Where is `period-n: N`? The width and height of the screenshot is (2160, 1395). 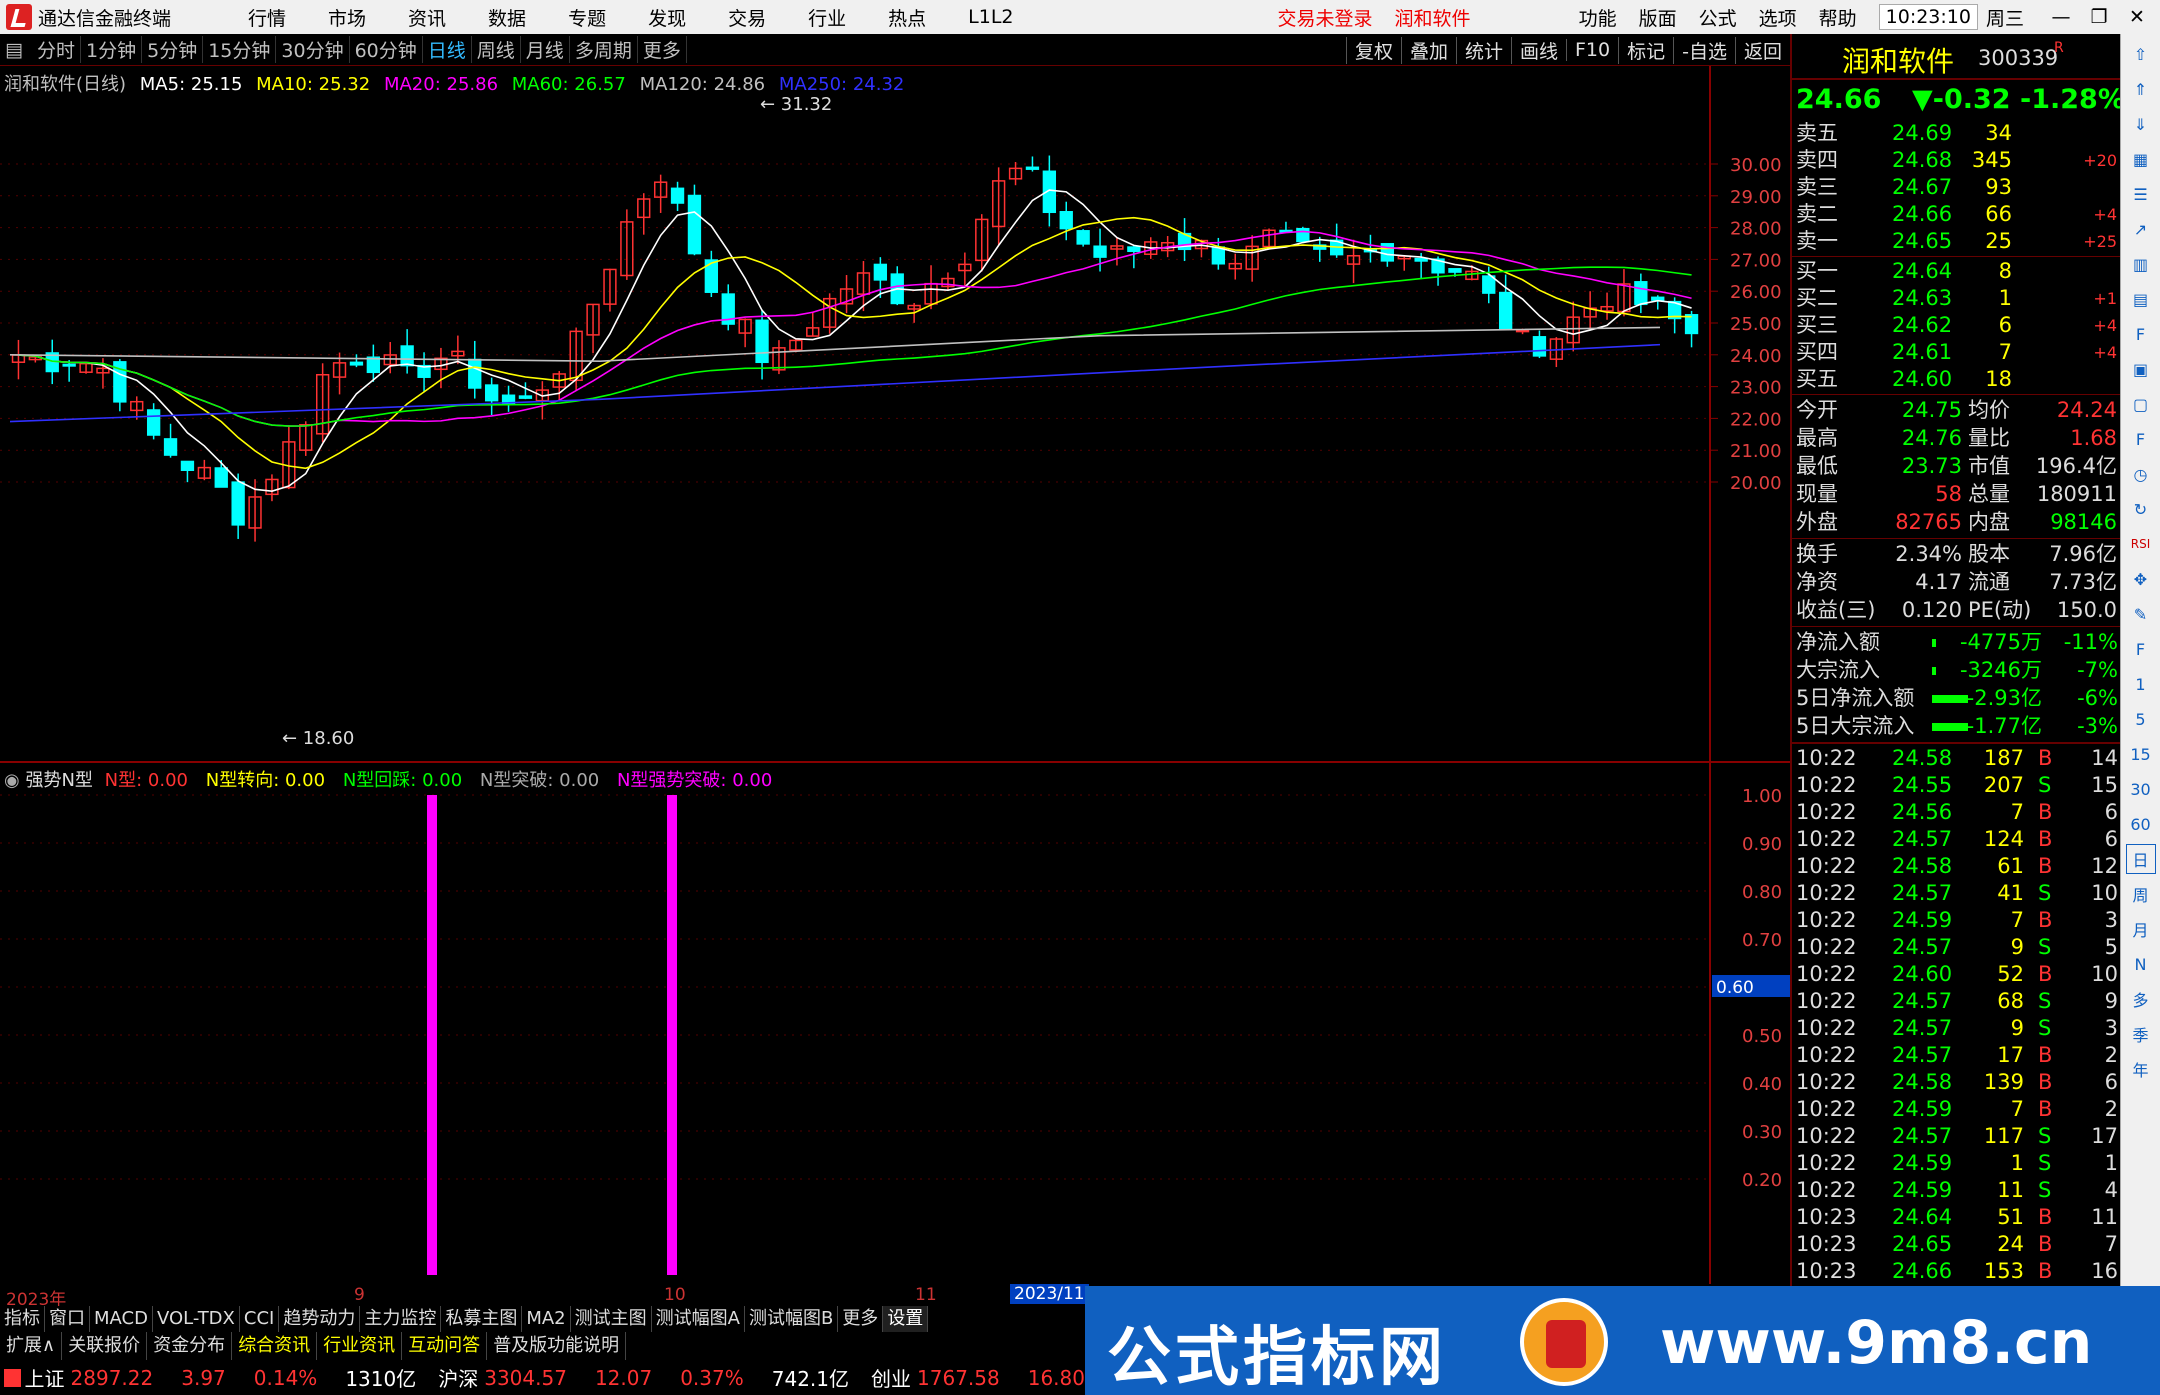
period-n: N is located at coordinates (2141, 964).